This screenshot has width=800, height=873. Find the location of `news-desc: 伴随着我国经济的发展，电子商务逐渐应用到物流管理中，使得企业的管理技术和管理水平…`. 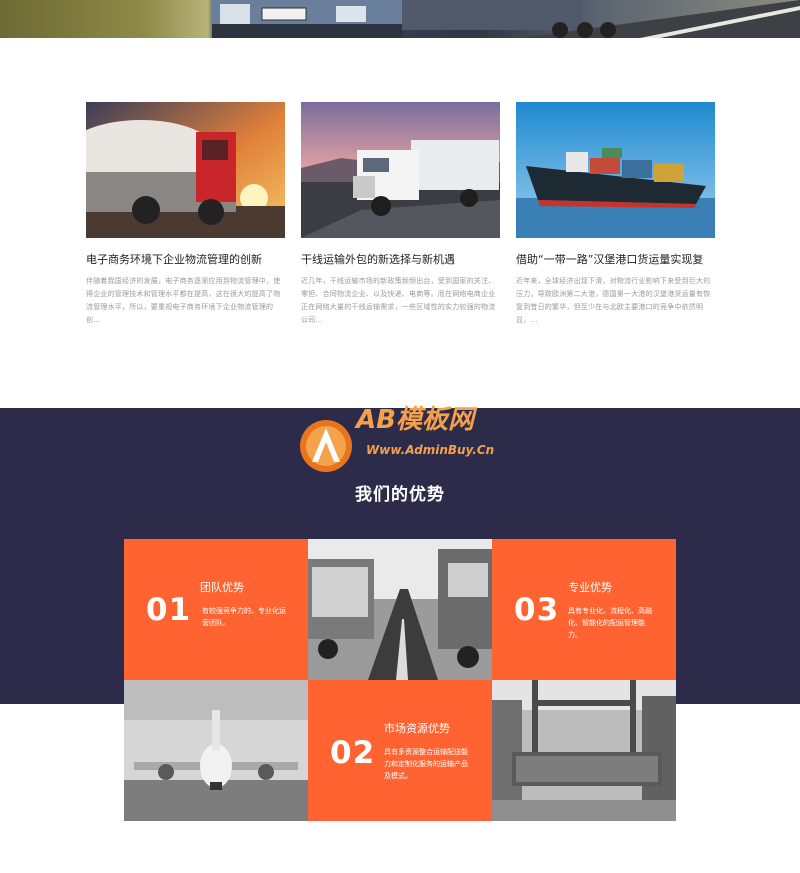

news-desc: 伴随着我国经济的发展，电子商务逐渐应用到物流管理中，使得企业的管理技术和管理水平… is located at coordinates (183, 300).